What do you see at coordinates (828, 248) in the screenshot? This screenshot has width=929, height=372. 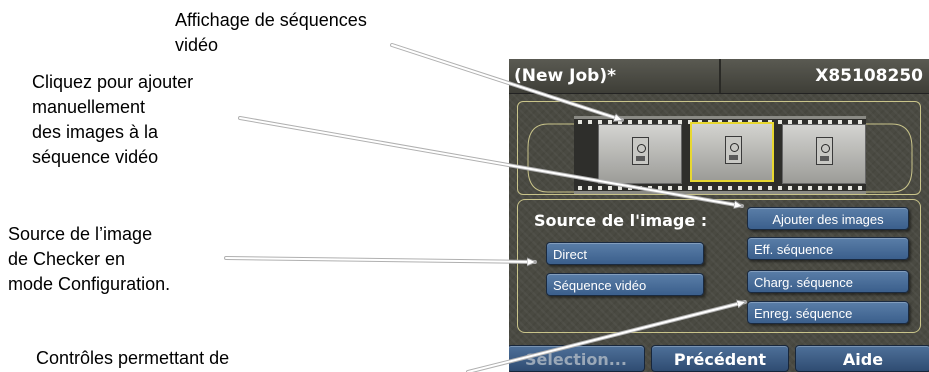 I see `clear-sequence-button: Eff. séquence` at bounding box center [828, 248].